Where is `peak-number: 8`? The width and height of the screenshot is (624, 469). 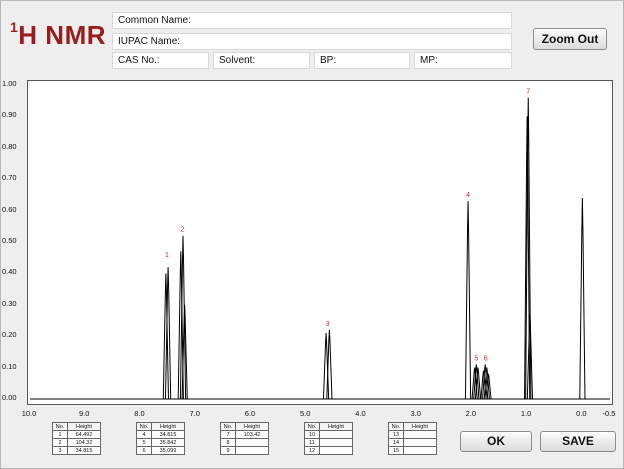 peak-number: 8 is located at coordinates (228, 442).